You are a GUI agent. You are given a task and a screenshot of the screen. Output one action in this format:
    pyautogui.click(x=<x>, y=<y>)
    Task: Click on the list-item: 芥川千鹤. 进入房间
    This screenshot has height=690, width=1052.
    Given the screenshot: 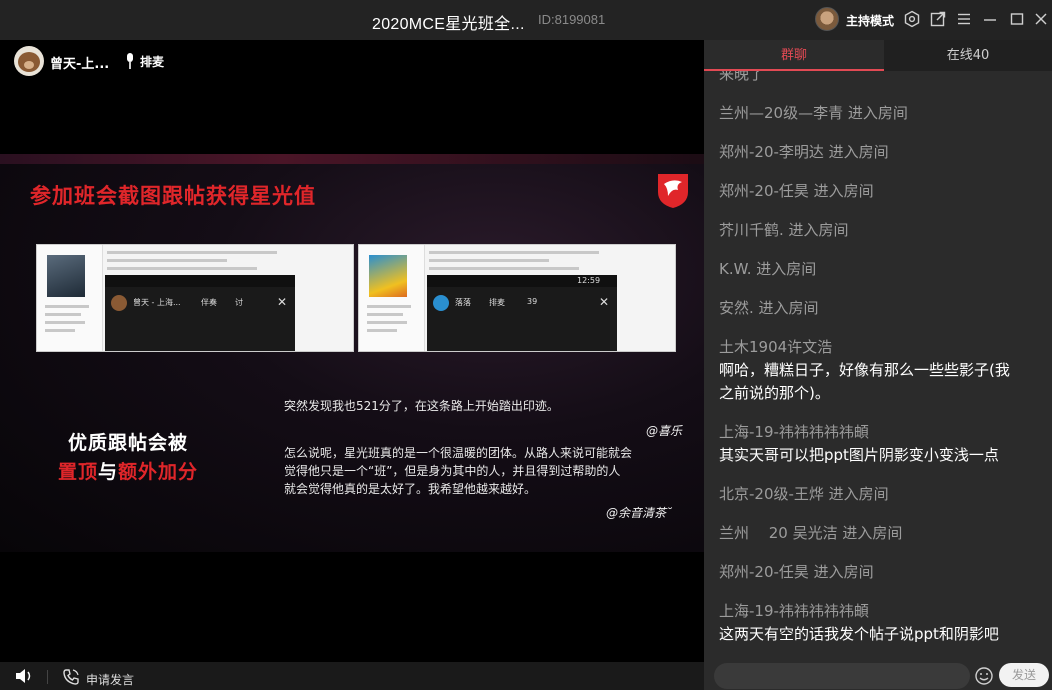 What is the action you would take?
    pyautogui.click(x=784, y=230)
    